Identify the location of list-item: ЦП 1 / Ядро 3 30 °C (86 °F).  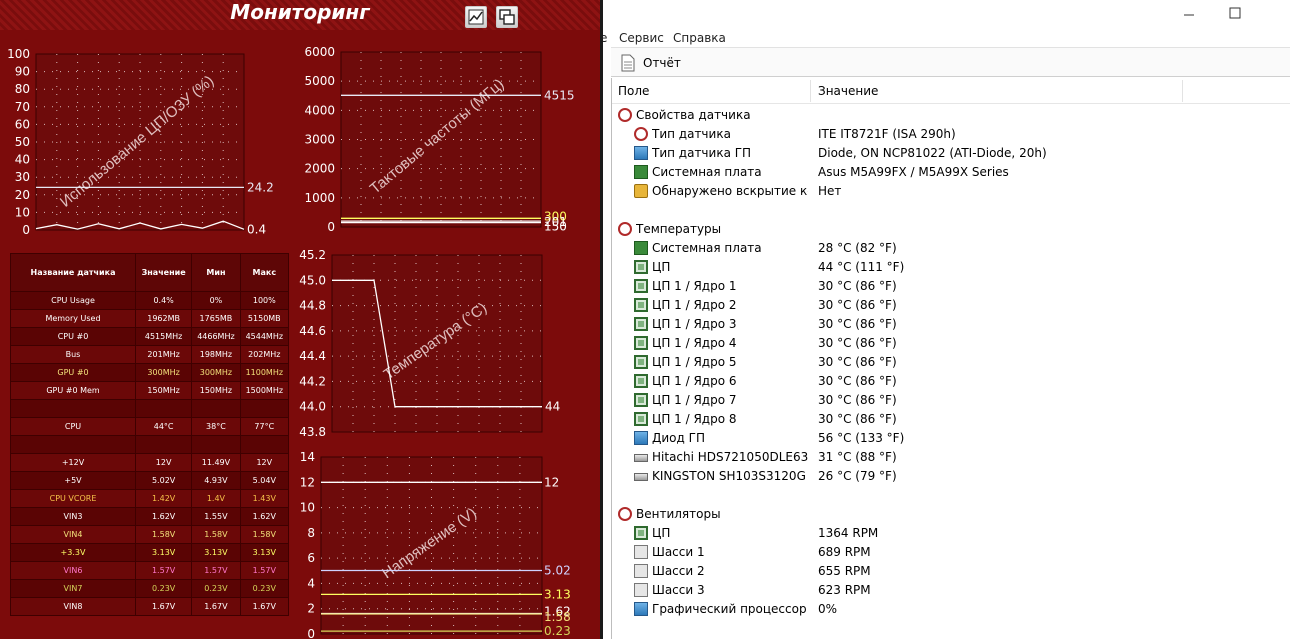
(951, 324).